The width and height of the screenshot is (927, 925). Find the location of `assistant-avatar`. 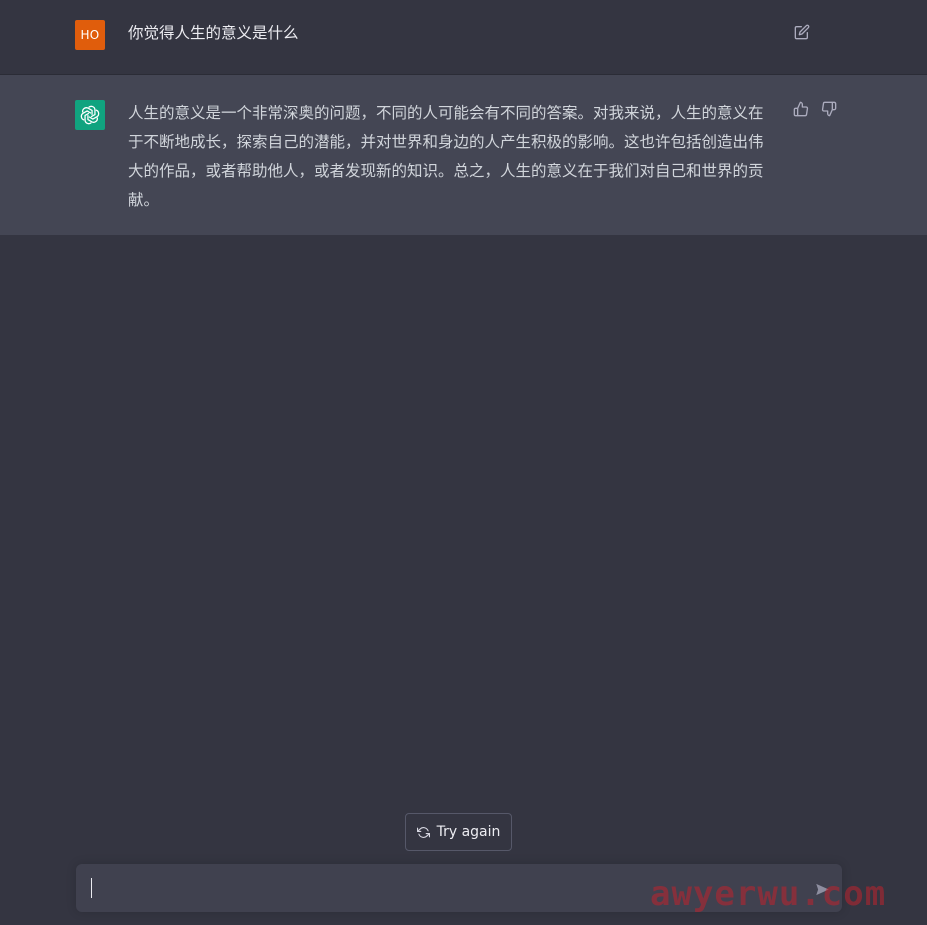

assistant-avatar is located at coordinates (90, 115).